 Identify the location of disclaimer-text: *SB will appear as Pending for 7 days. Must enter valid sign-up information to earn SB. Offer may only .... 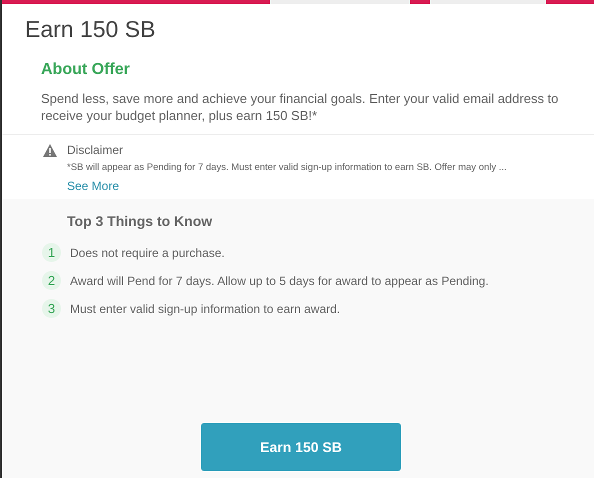
(287, 168).